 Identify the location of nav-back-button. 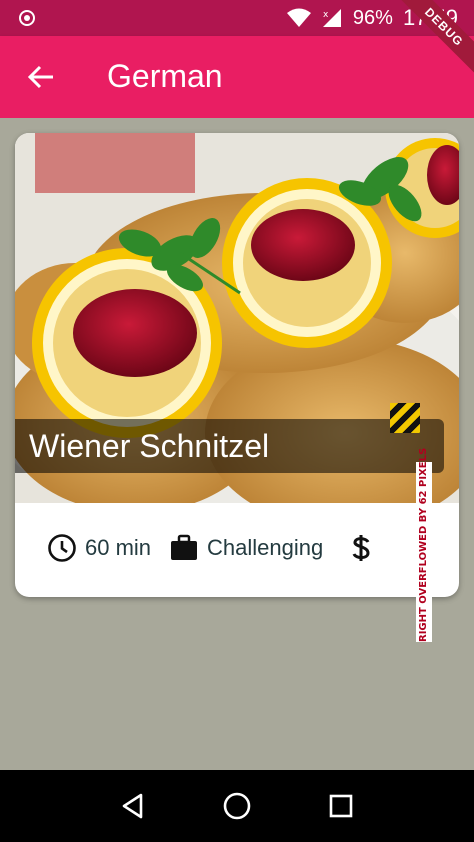
(133, 806).